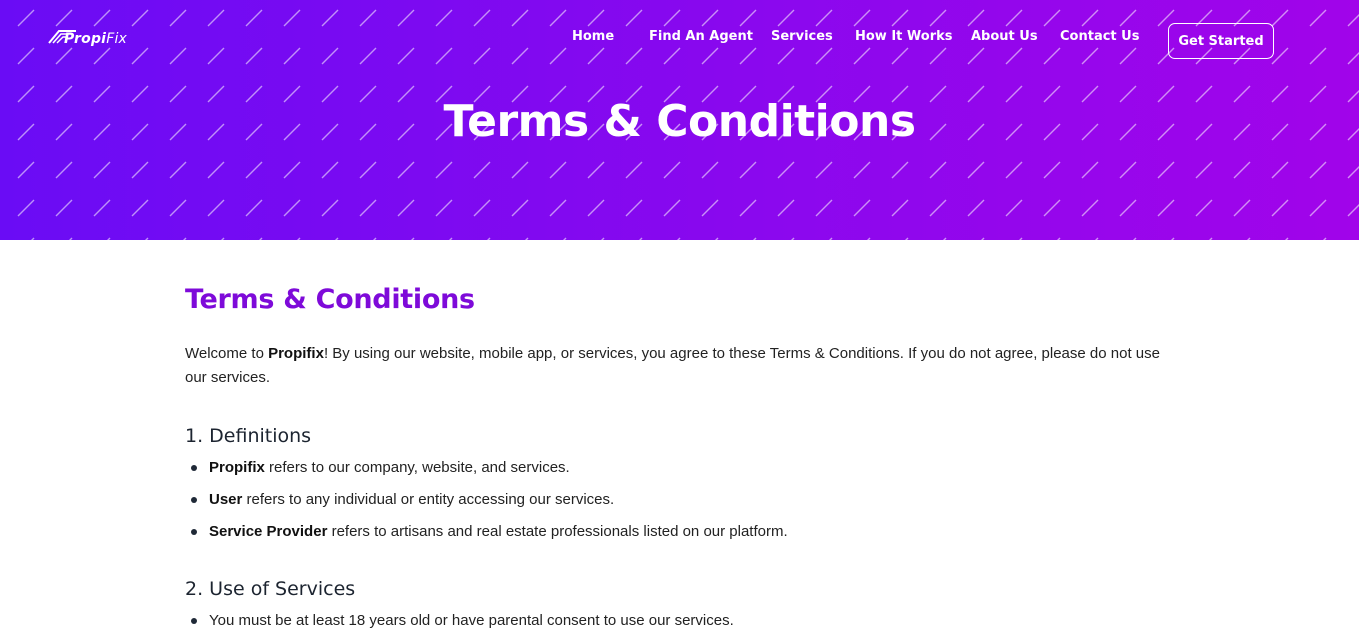 Image resolution: width=1359 pixels, height=642 pixels. What do you see at coordinates (802, 36) in the screenshot?
I see `nav-services: Services` at bounding box center [802, 36].